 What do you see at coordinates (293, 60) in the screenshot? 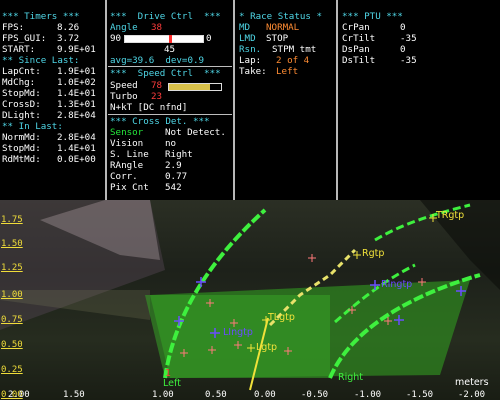
I see `lap-value: 2 of 4` at bounding box center [293, 60].